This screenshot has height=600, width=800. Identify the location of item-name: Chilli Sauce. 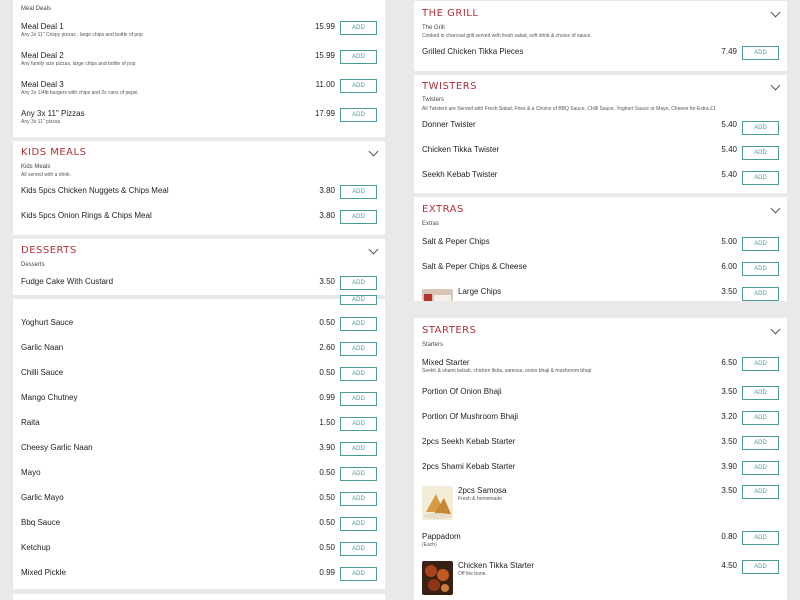
(42, 372).